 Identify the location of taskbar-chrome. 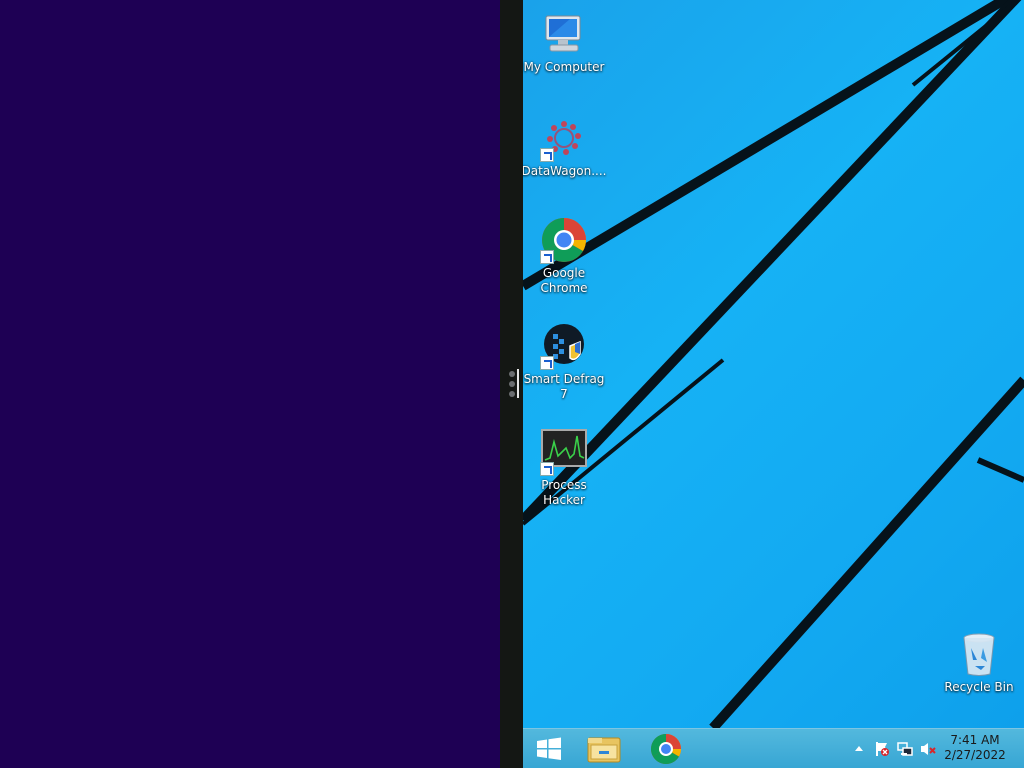
(666, 748).